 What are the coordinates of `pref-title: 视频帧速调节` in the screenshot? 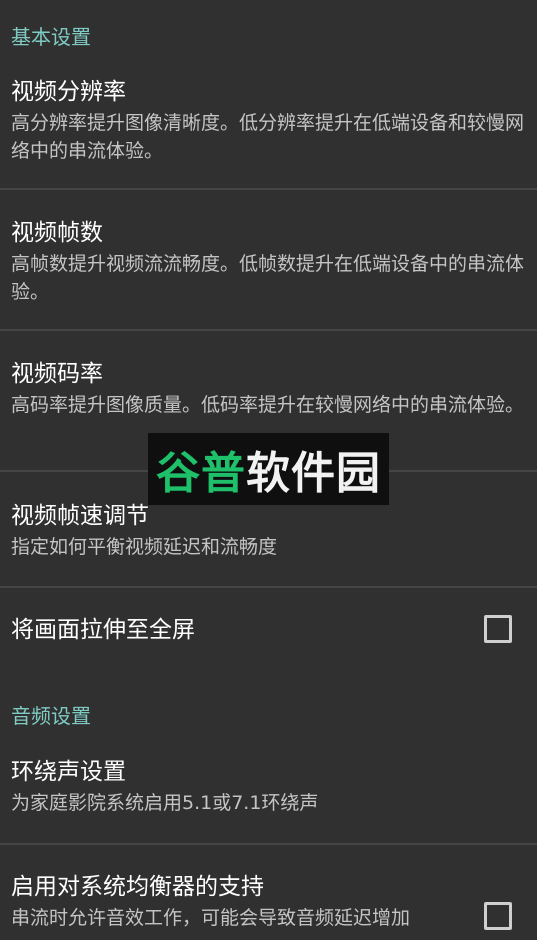 It's located at (80, 516).